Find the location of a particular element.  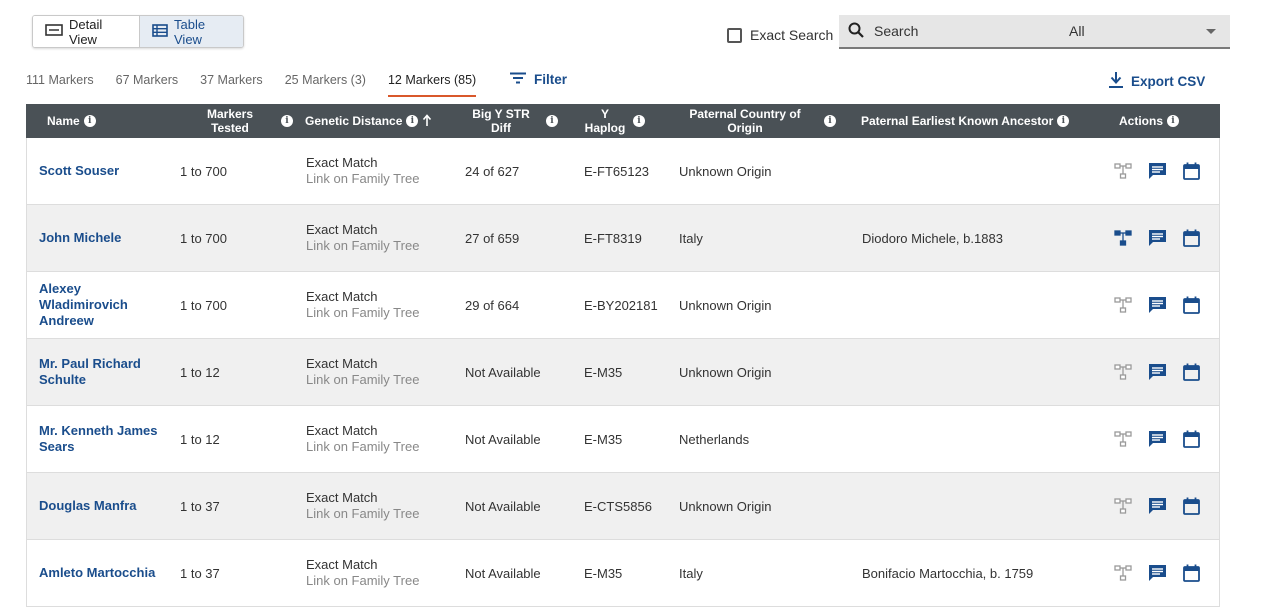

col-markers-tested: Markers Tested i is located at coordinates (242, 121).